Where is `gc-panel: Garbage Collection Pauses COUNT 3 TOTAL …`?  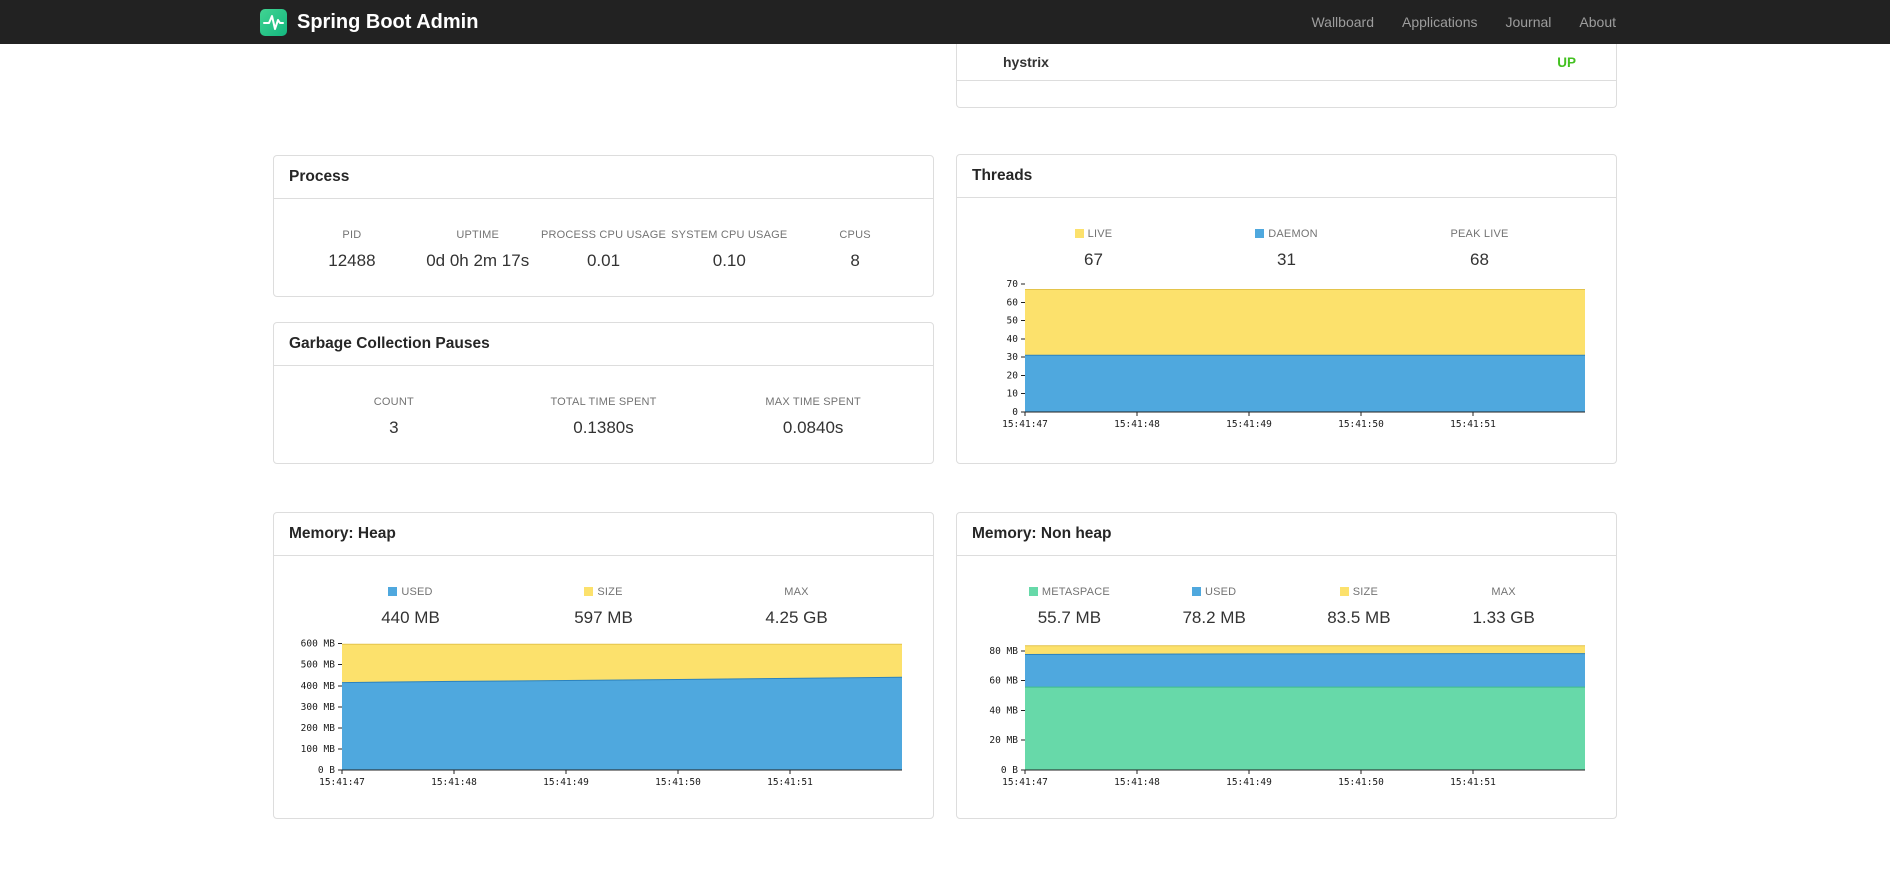 gc-panel: Garbage Collection Pauses COUNT 3 TOTAL … is located at coordinates (603, 393).